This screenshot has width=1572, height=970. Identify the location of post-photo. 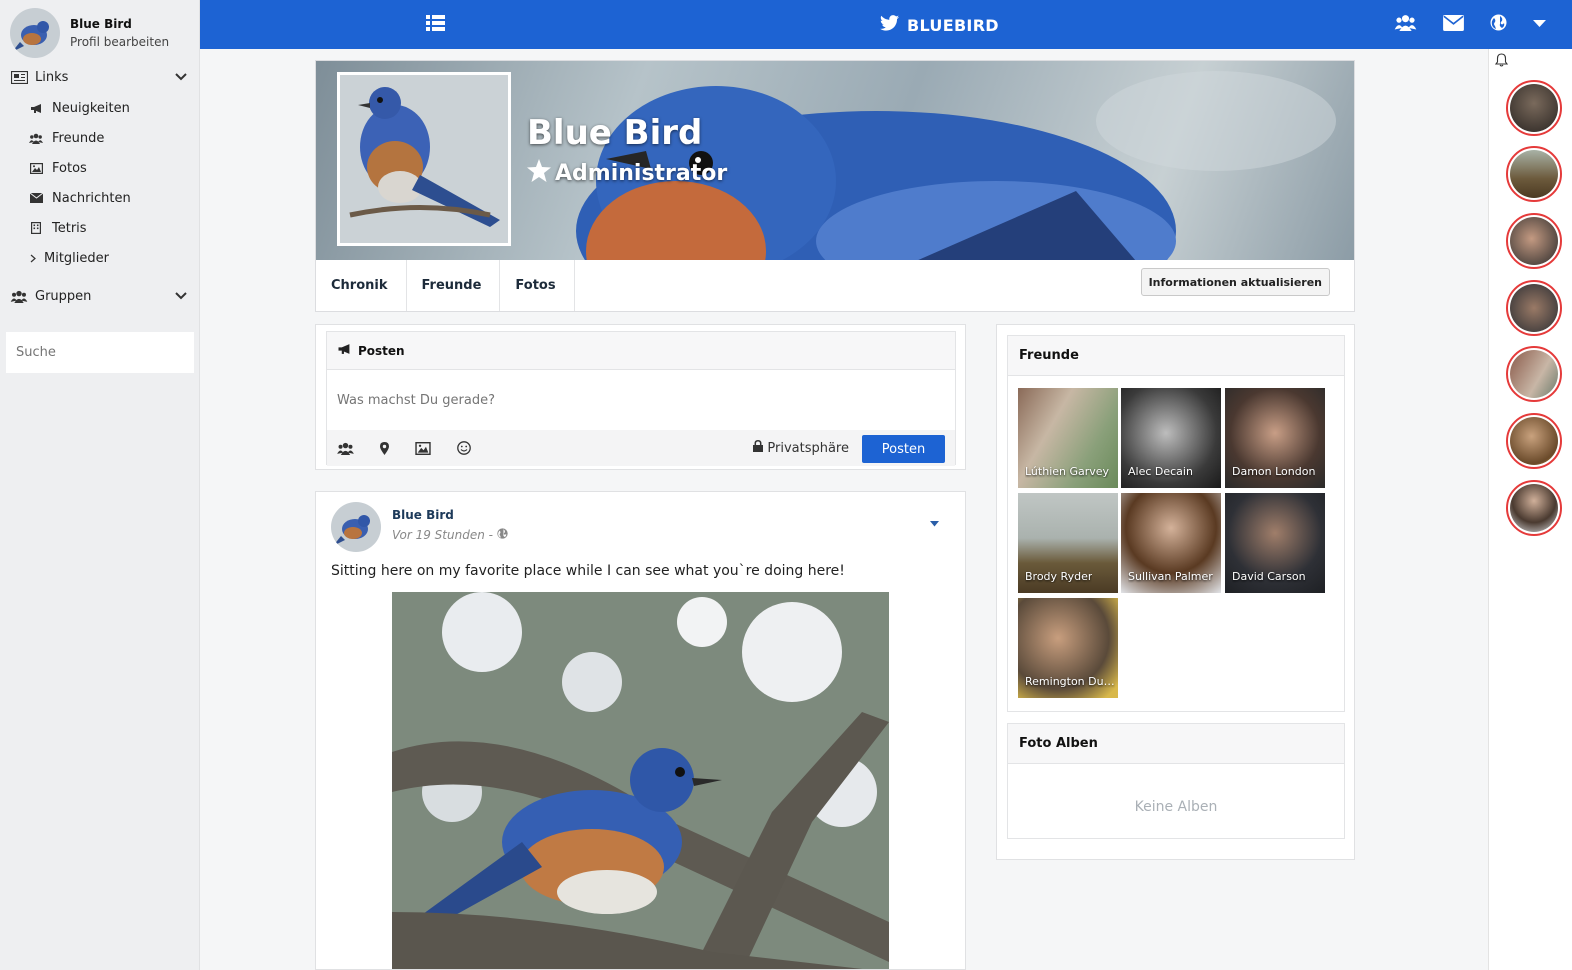
(640, 780).